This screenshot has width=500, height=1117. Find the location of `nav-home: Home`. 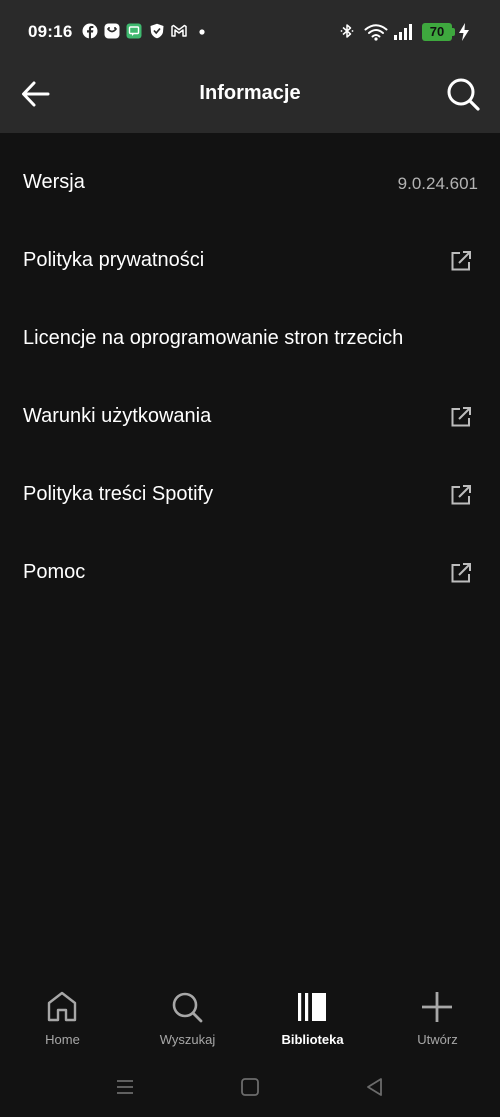

nav-home: Home is located at coordinates (62, 1017).